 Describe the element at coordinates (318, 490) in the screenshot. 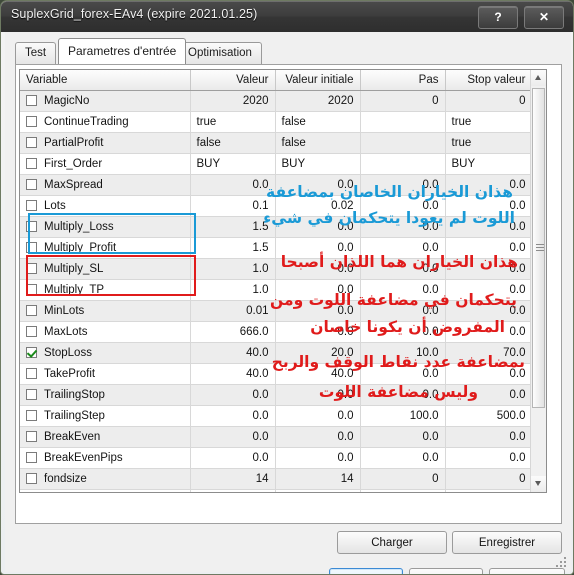

I see `row-valeur-initiale-cell: 0` at that location.